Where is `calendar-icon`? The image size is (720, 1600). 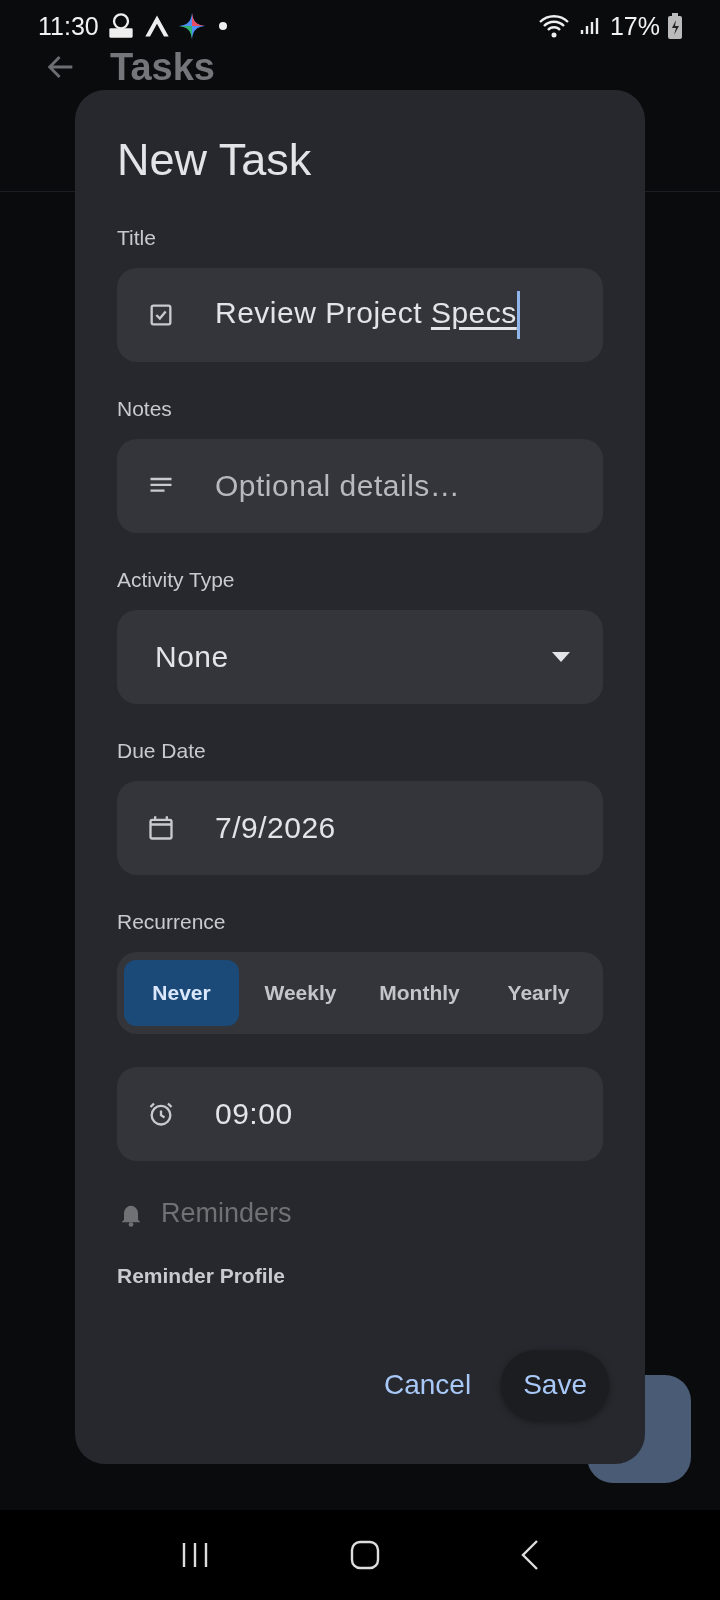
calendar-icon is located at coordinates (161, 828).